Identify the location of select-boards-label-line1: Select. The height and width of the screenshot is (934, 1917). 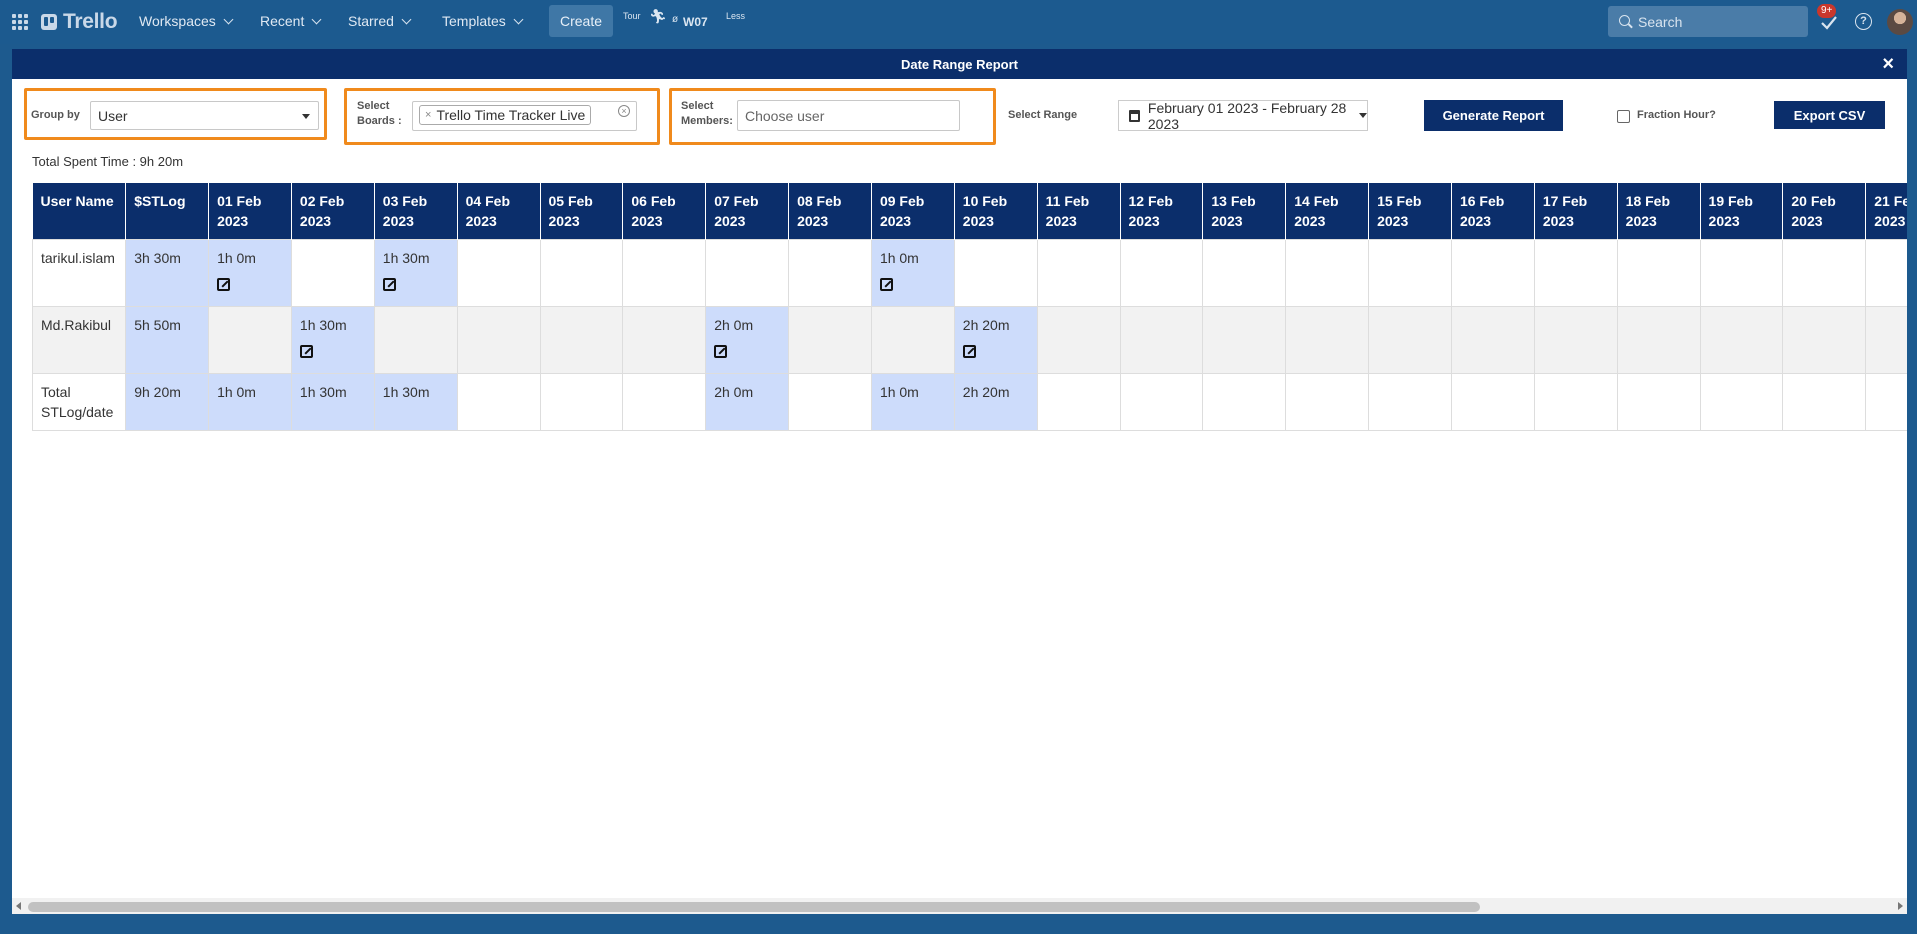
(373, 106).